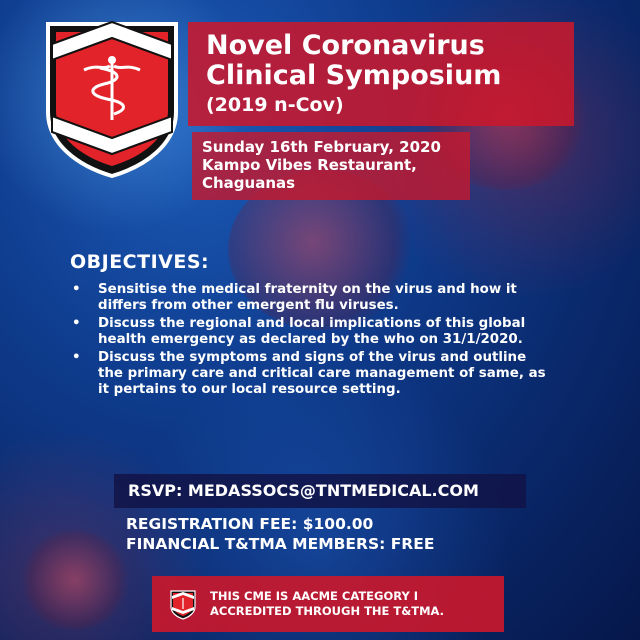 The width and height of the screenshot is (640, 640). What do you see at coordinates (275, 105) in the screenshot?
I see `title-line-3: (2019 n-Cov)` at bounding box center [275, 105].